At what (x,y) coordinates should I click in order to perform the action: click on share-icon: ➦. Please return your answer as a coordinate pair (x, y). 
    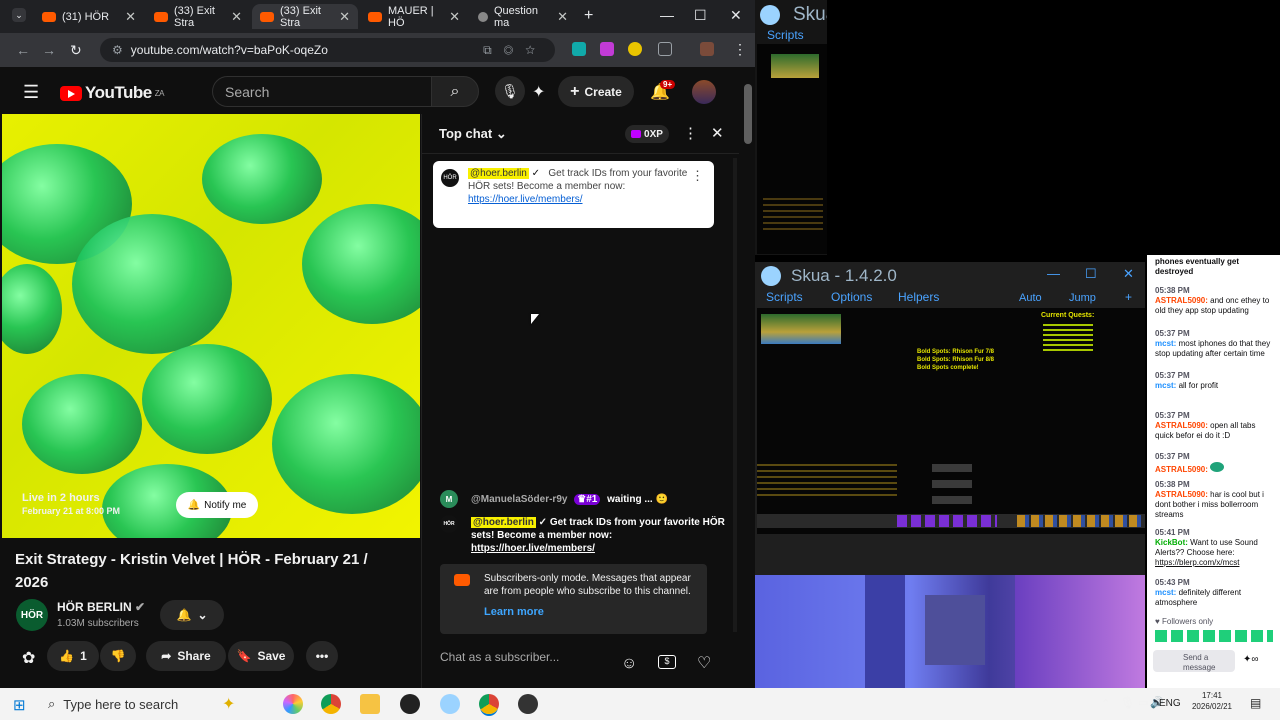
    Looking at the image, I should click on (166, 656).